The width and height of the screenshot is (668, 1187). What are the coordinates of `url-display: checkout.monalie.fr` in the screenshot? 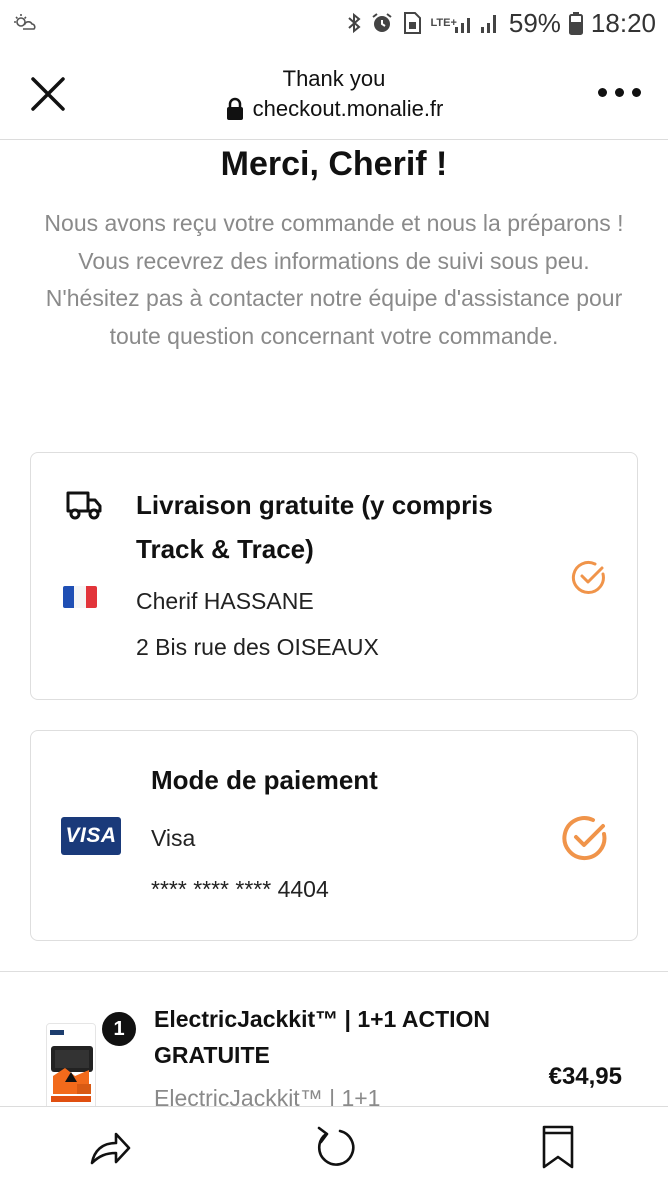 It's located at (334, 109).